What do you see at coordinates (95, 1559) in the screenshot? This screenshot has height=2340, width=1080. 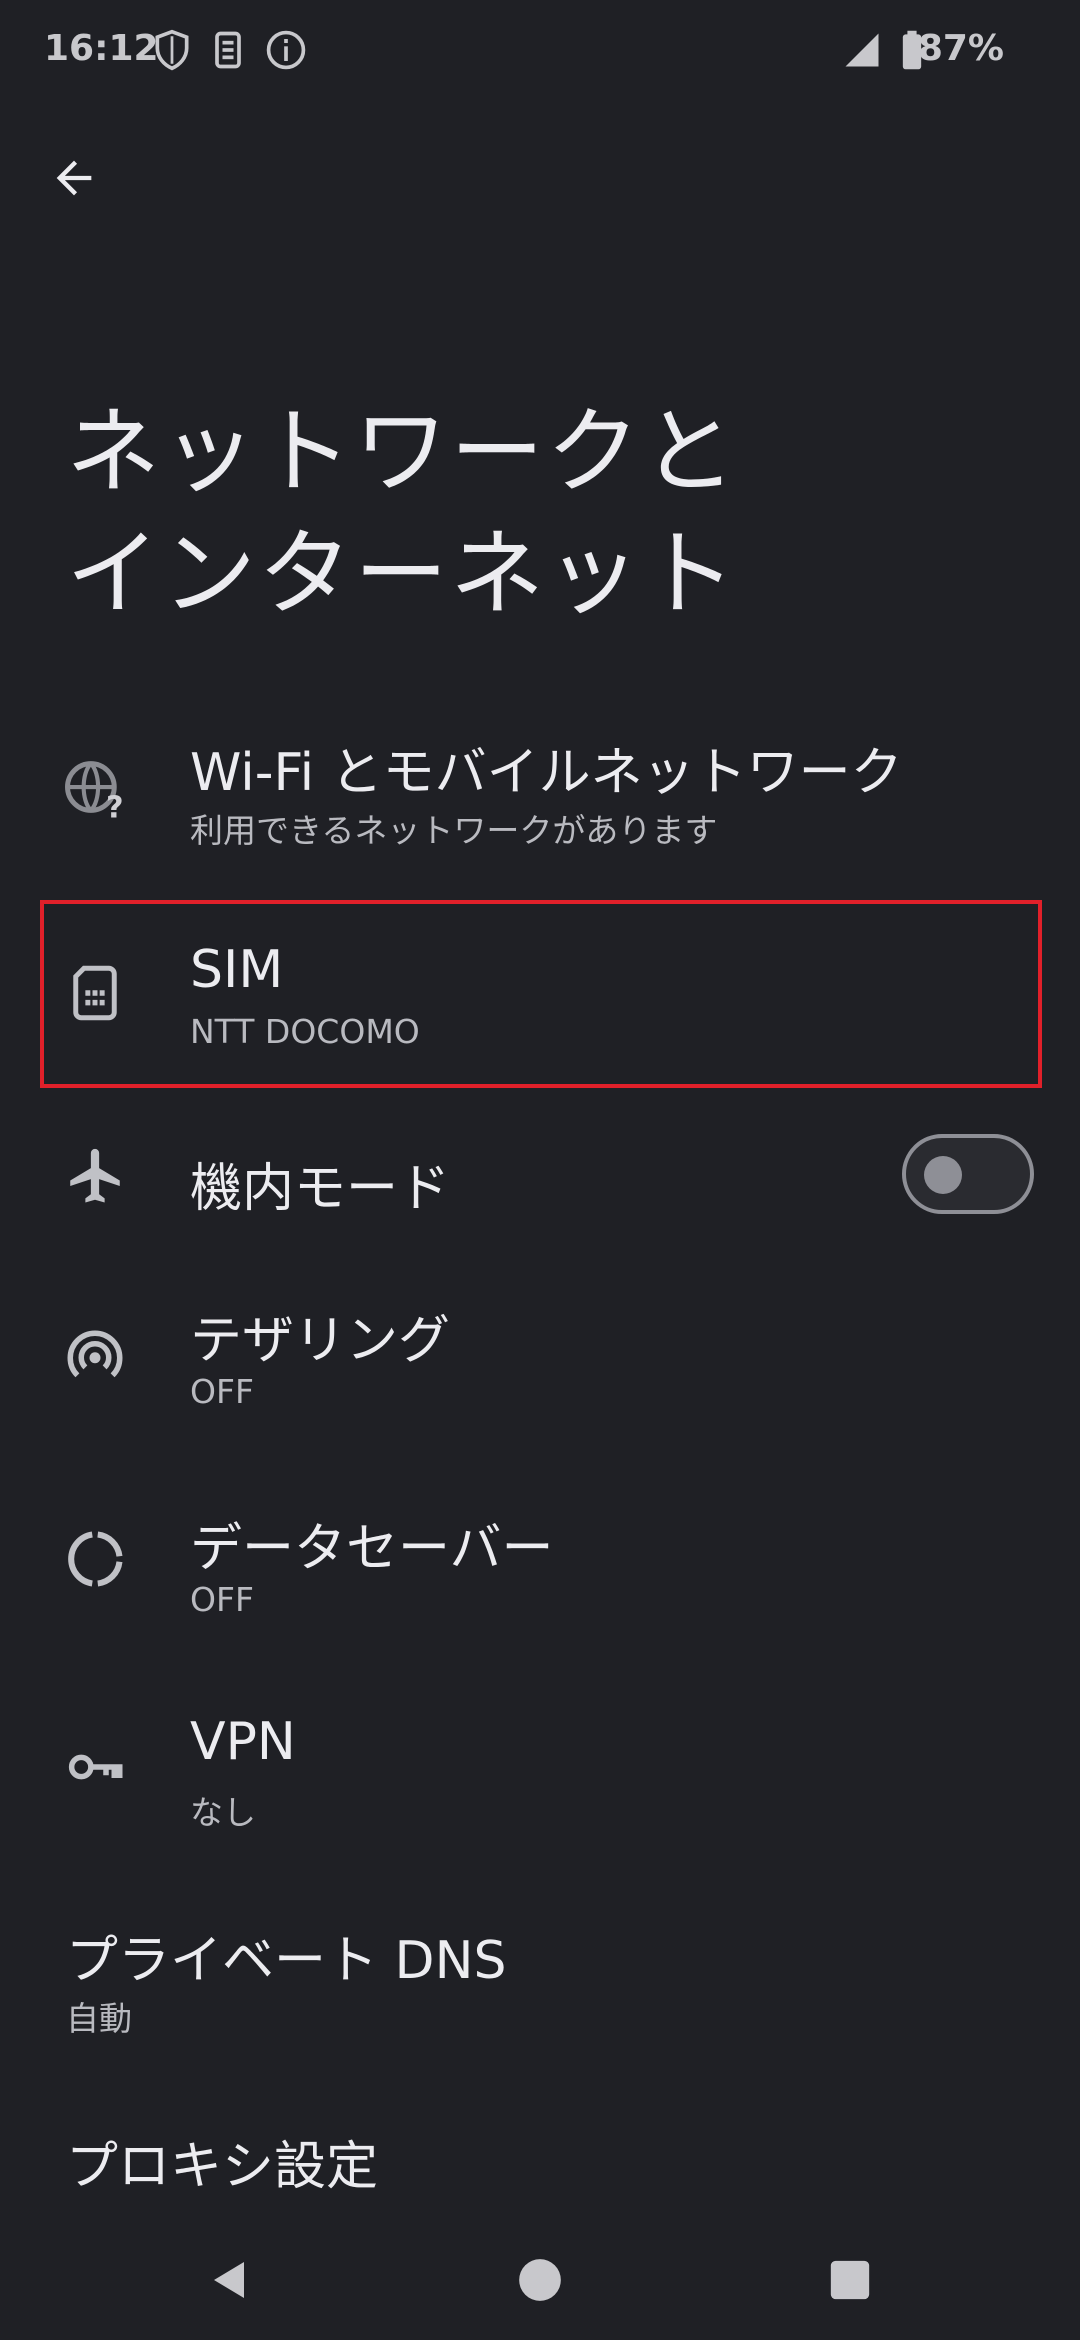 I see `data-saver-icon` at bounding box center [95, 1559].